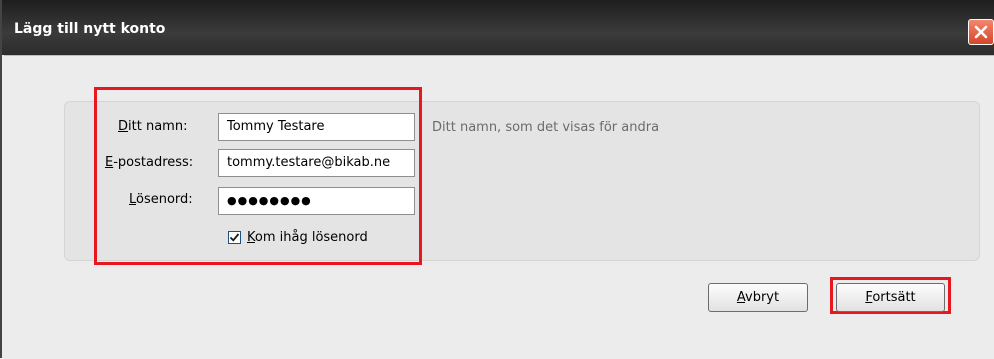 The height and width of the screenshot is (359, 994). Describe the element at coordinates (890, 297) in the screenshot. I see `continue-button: Fortsätt` at that location.